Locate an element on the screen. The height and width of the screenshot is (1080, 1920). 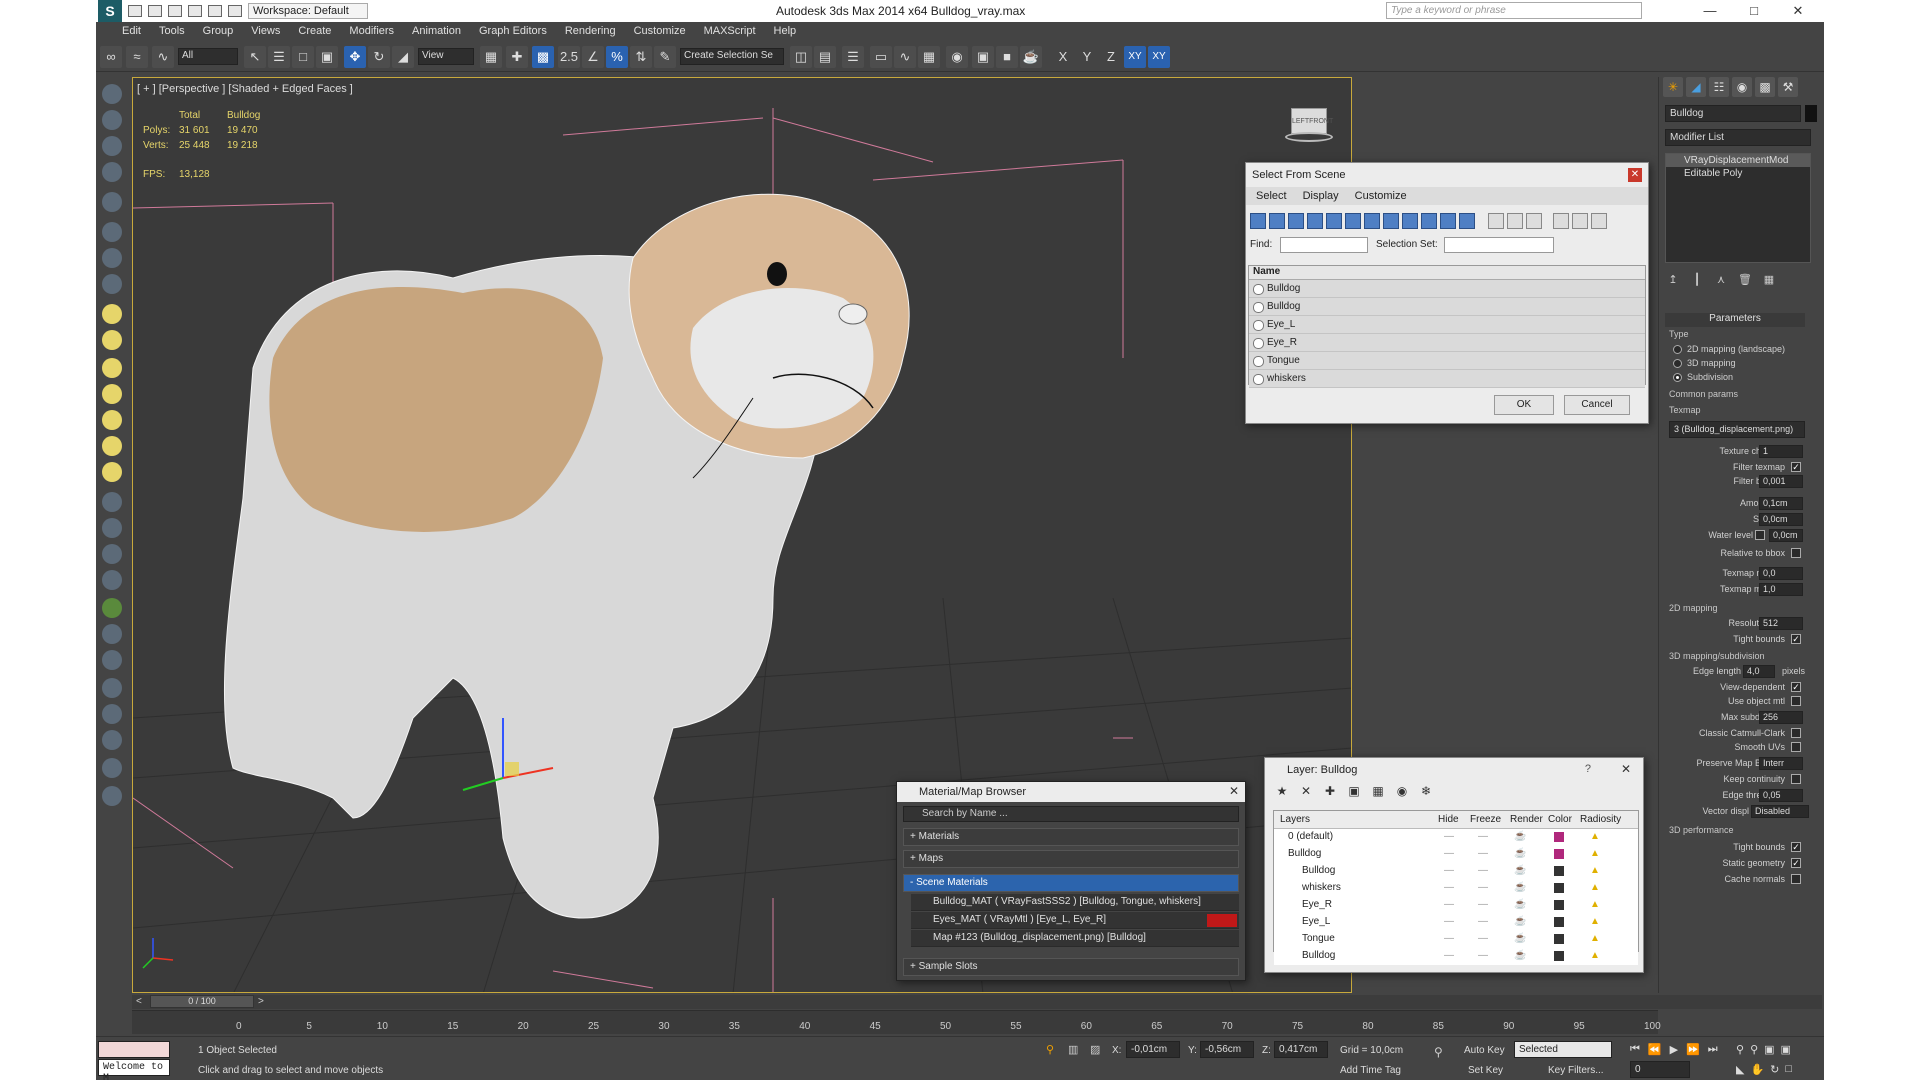
show-end-result-icon: ┃ is located at coordinates (1697, 281).